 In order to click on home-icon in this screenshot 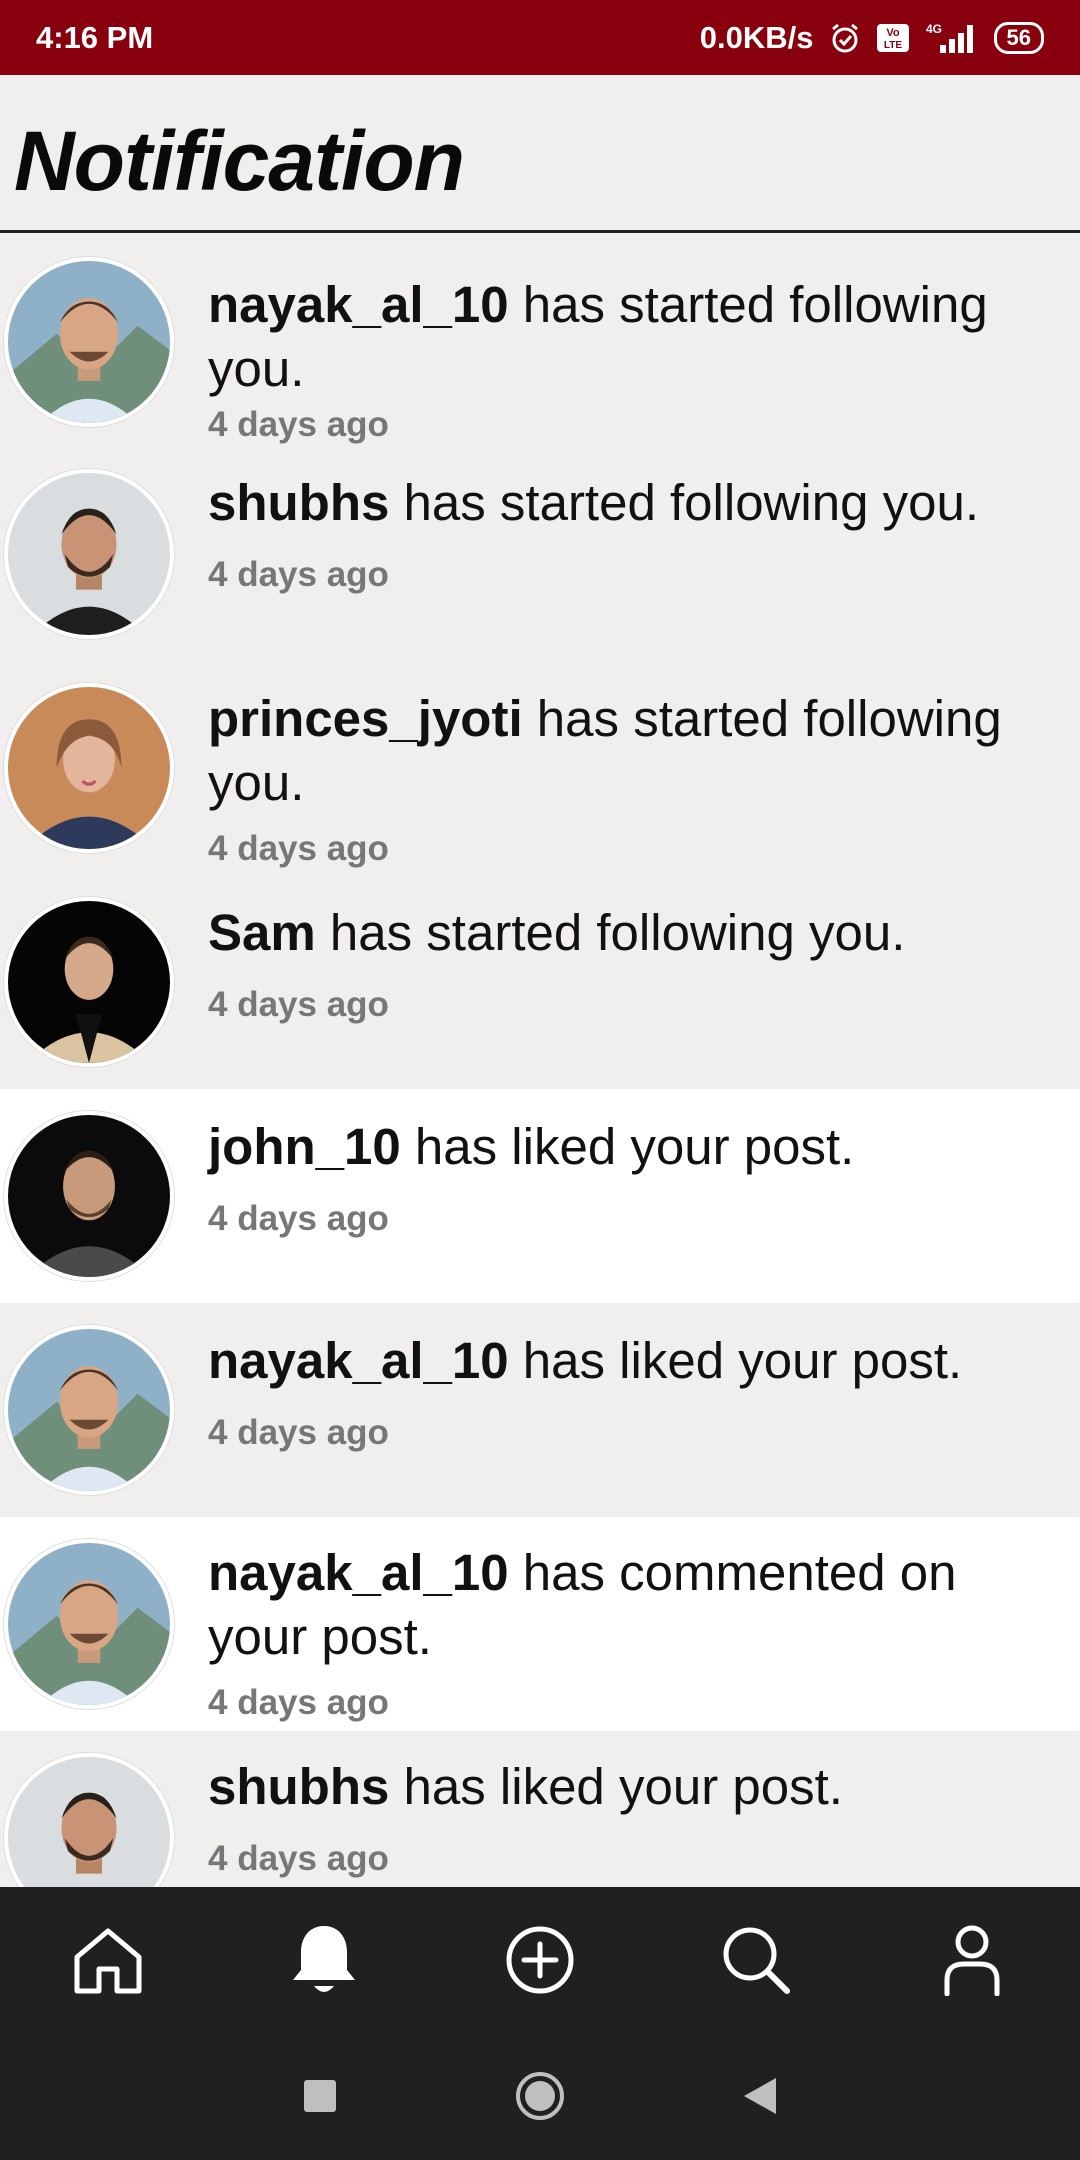, I will do `click(108, 1960)`.